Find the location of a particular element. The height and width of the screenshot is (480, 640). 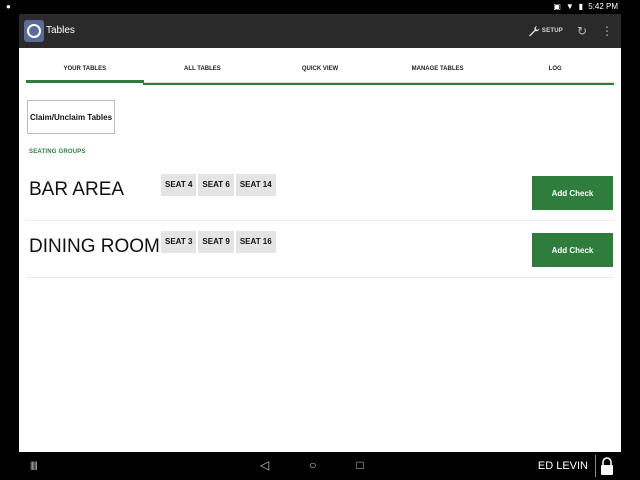

seat-list: SEAT 3 SEAT 9 SEAT 16 is located at coordinates (218, 242).